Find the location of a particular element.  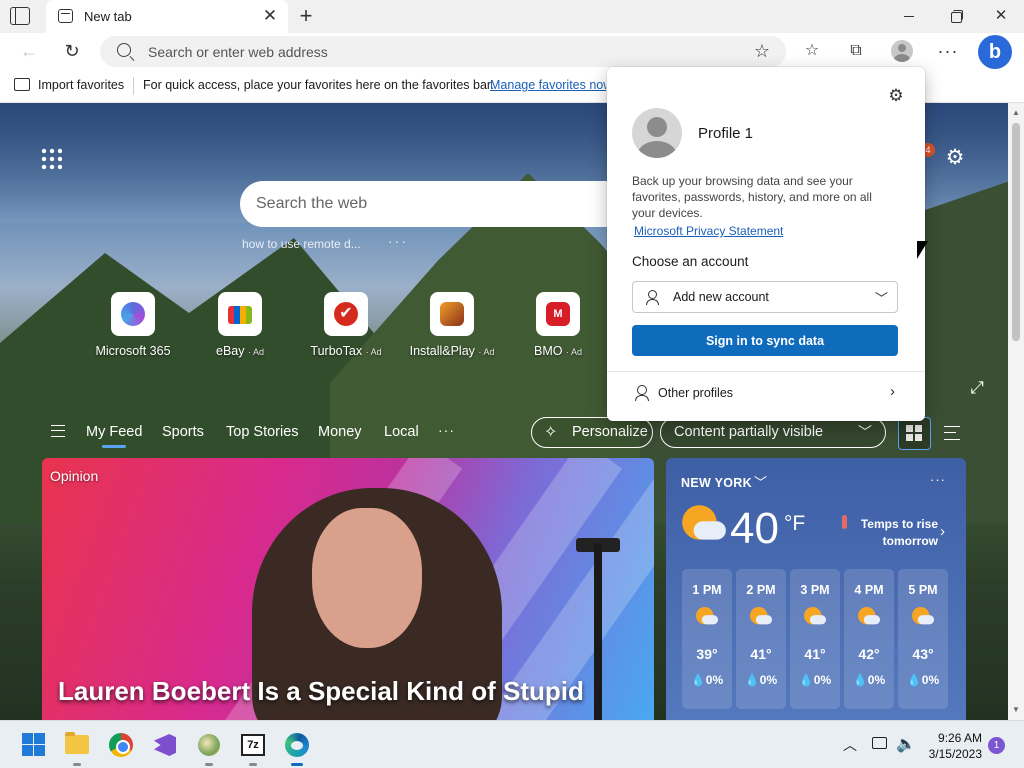

account-dropdown: Add new account ﹀ is located at coordinates (765, 297).